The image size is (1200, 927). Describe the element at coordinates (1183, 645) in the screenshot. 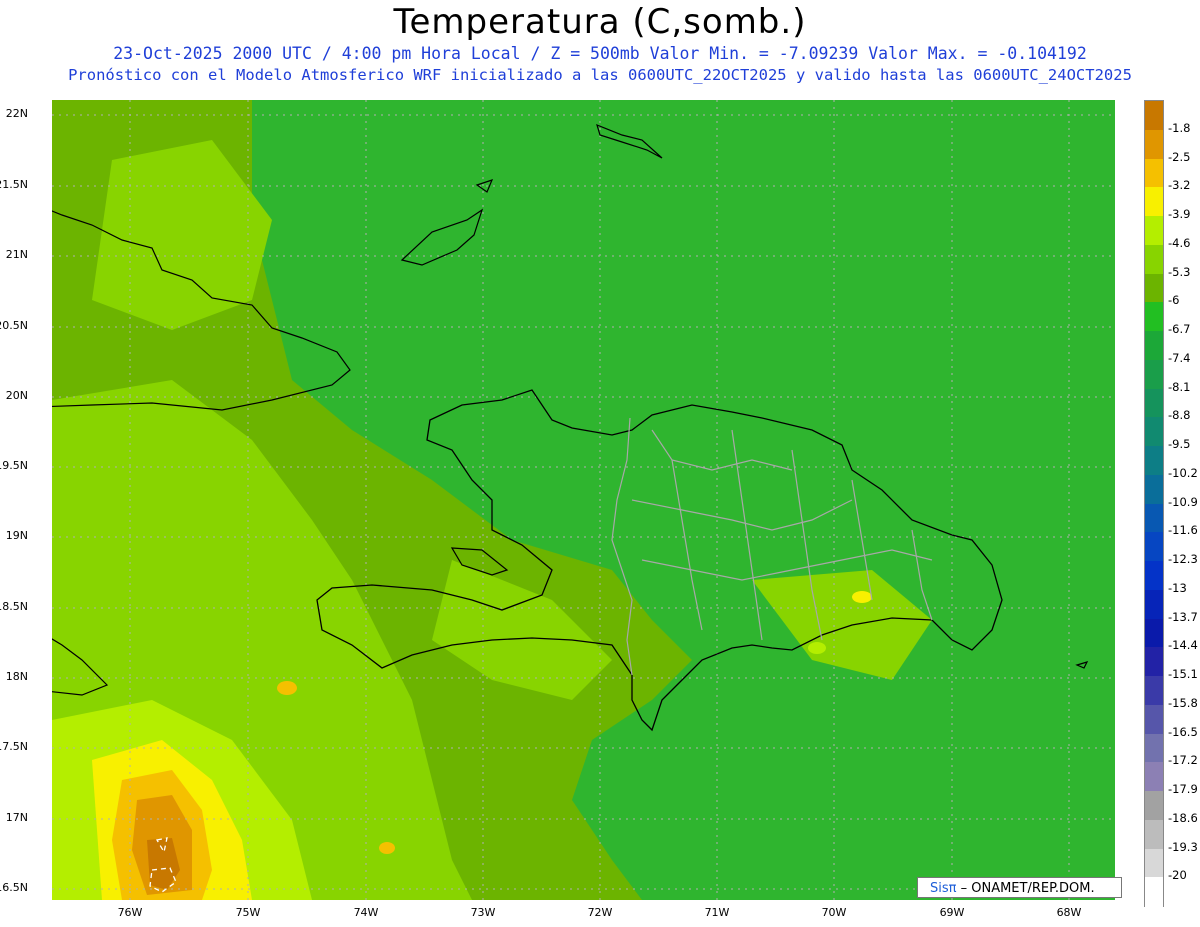

I see `colorbar-label: -14.4` at that location.